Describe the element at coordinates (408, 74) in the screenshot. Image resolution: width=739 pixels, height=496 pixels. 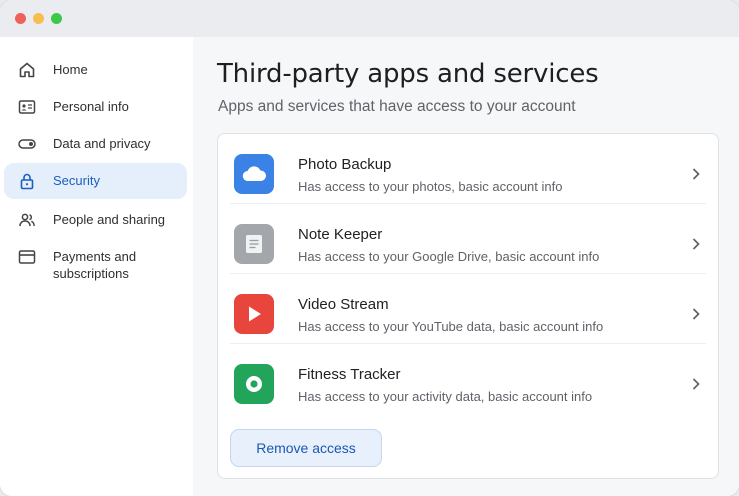
I see `page-title: Third-party apps and services` at that location.